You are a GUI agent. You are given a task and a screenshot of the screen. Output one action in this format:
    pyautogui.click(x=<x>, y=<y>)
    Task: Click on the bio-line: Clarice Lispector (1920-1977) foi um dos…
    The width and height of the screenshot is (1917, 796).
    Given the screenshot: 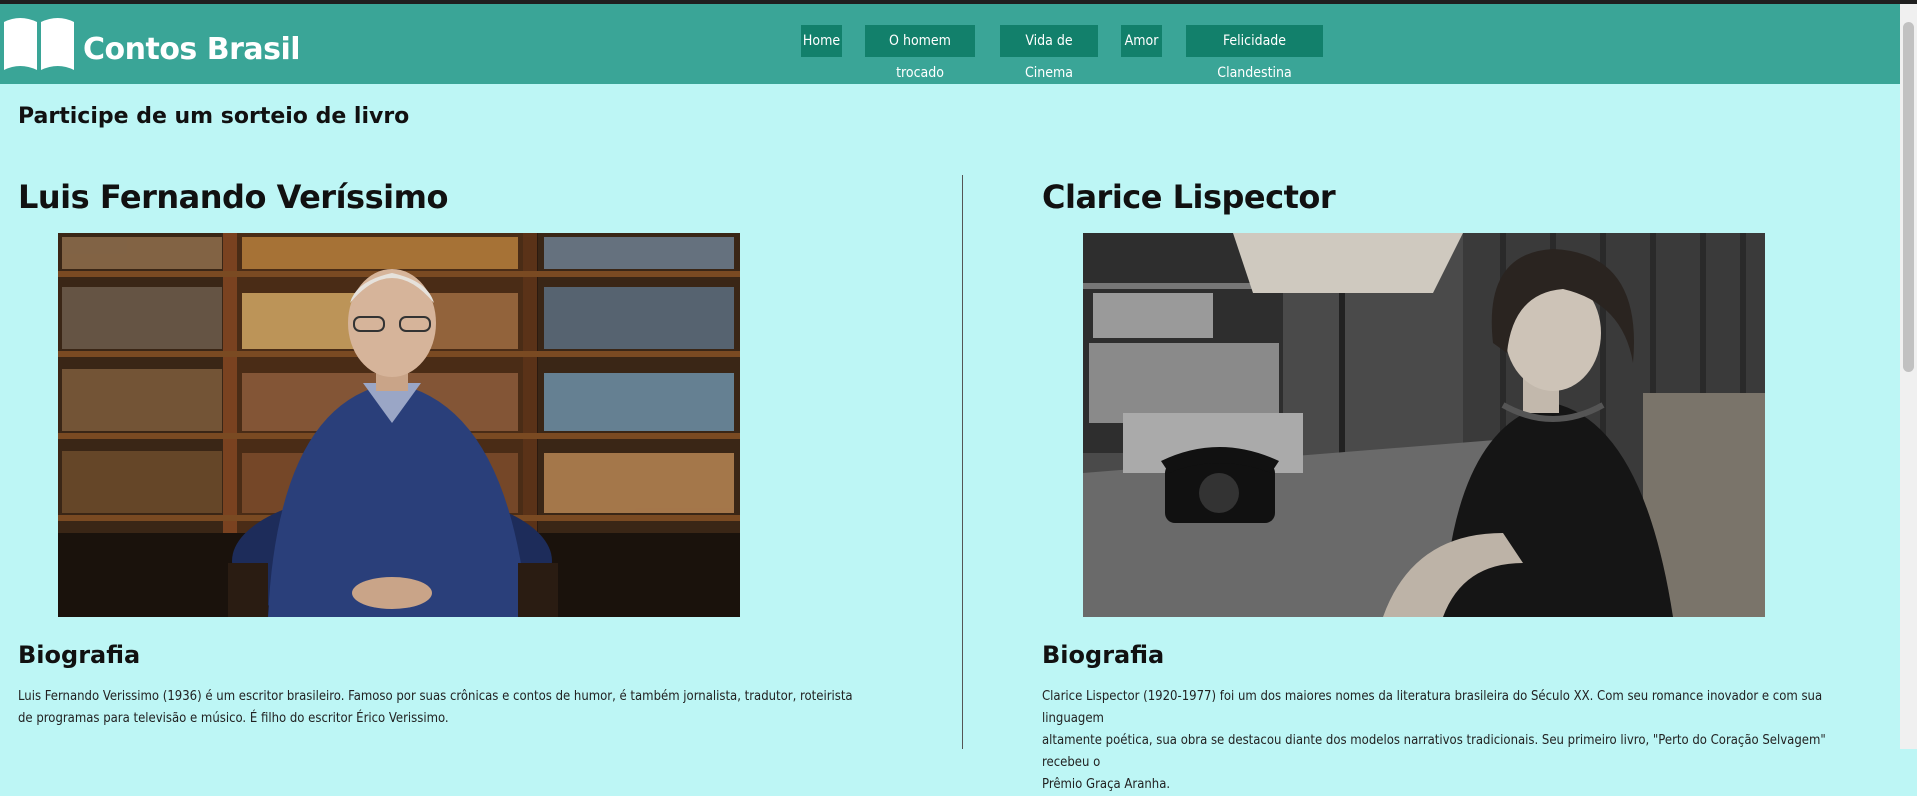 What is the action you would take?
    pyautogui.click(x=1432, y=707)
    